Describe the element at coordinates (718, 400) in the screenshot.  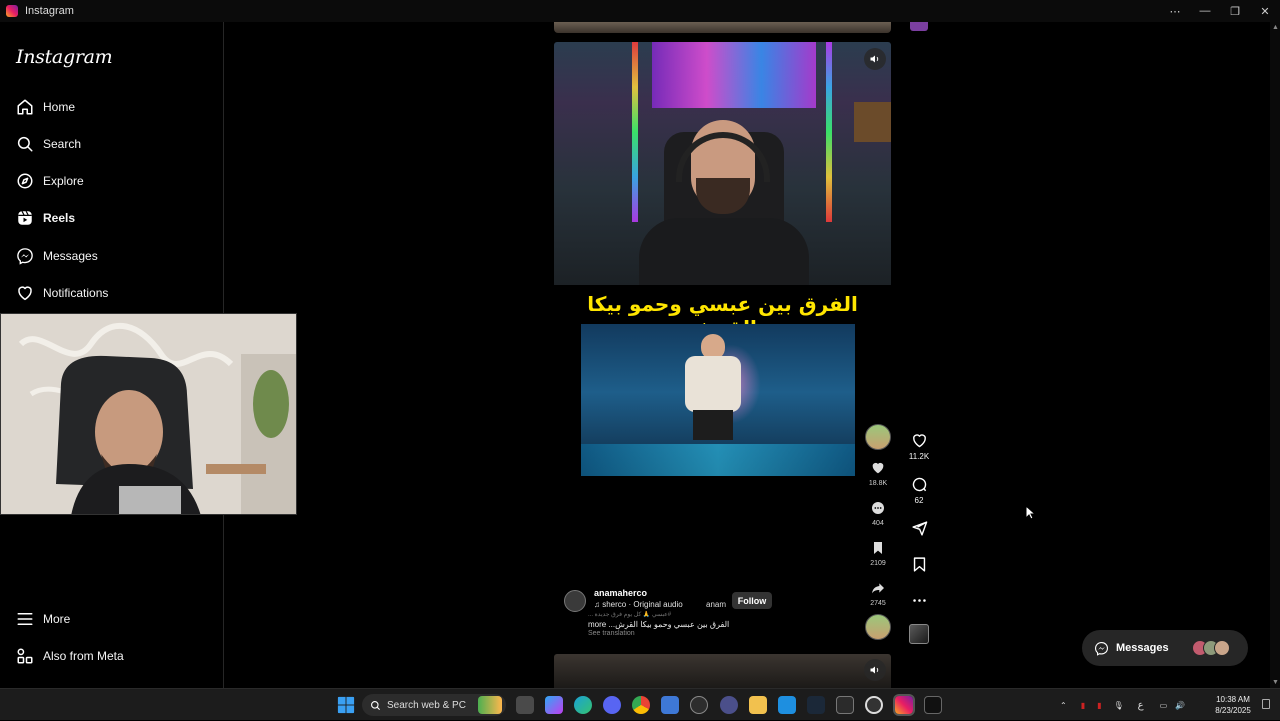
I see `reel-video-bottom` at that location.